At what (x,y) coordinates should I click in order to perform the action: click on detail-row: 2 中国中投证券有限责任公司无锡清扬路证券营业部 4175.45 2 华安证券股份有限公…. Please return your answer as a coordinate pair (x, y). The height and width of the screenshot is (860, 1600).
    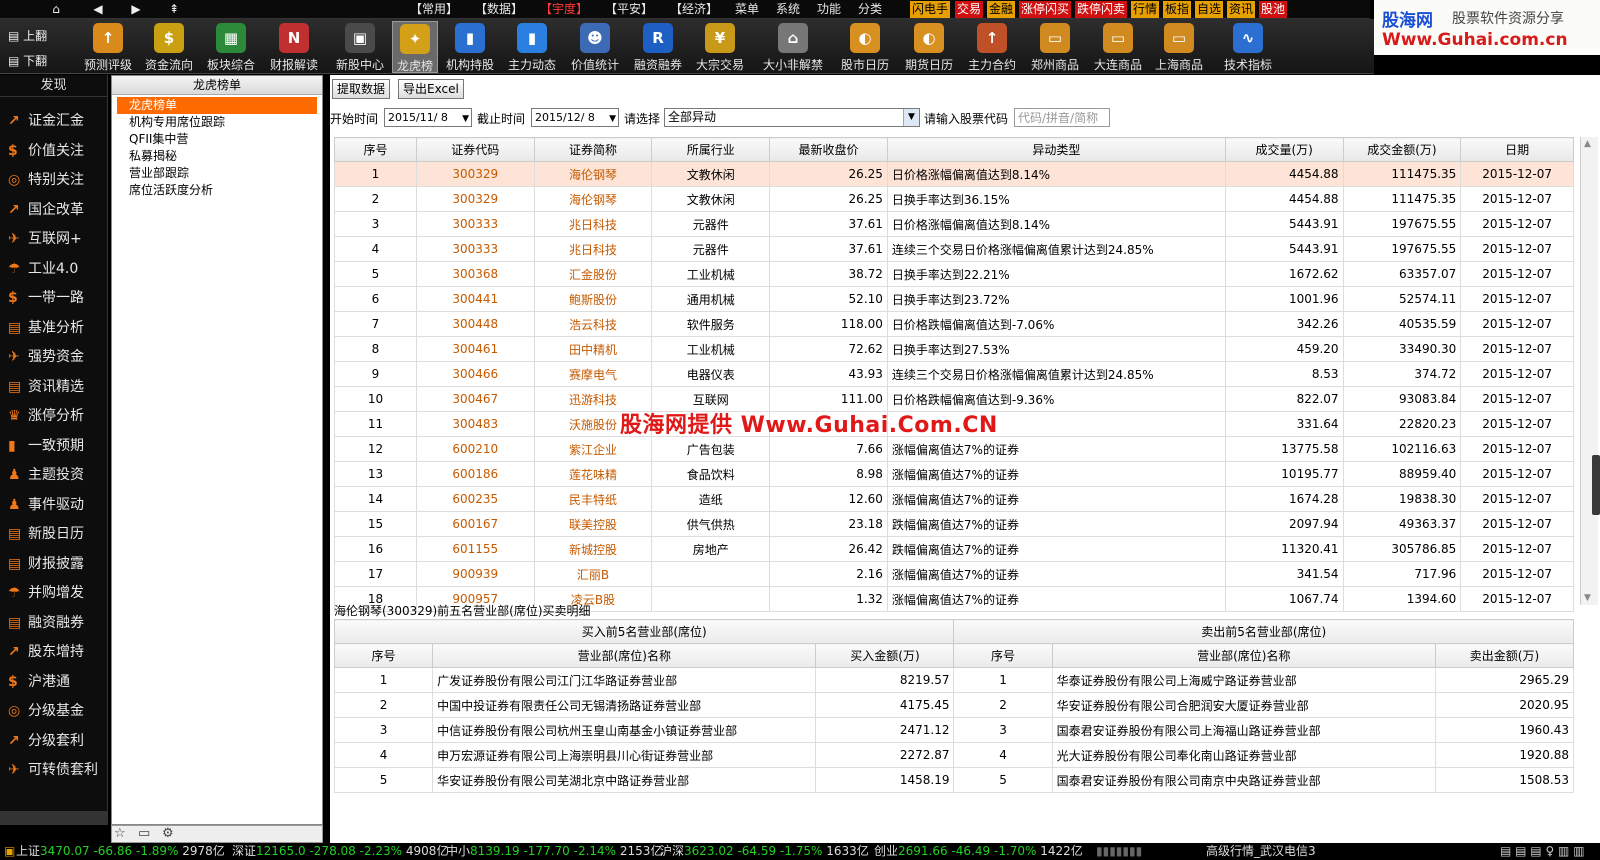
    Looking at the image, I should click on (954, 705).